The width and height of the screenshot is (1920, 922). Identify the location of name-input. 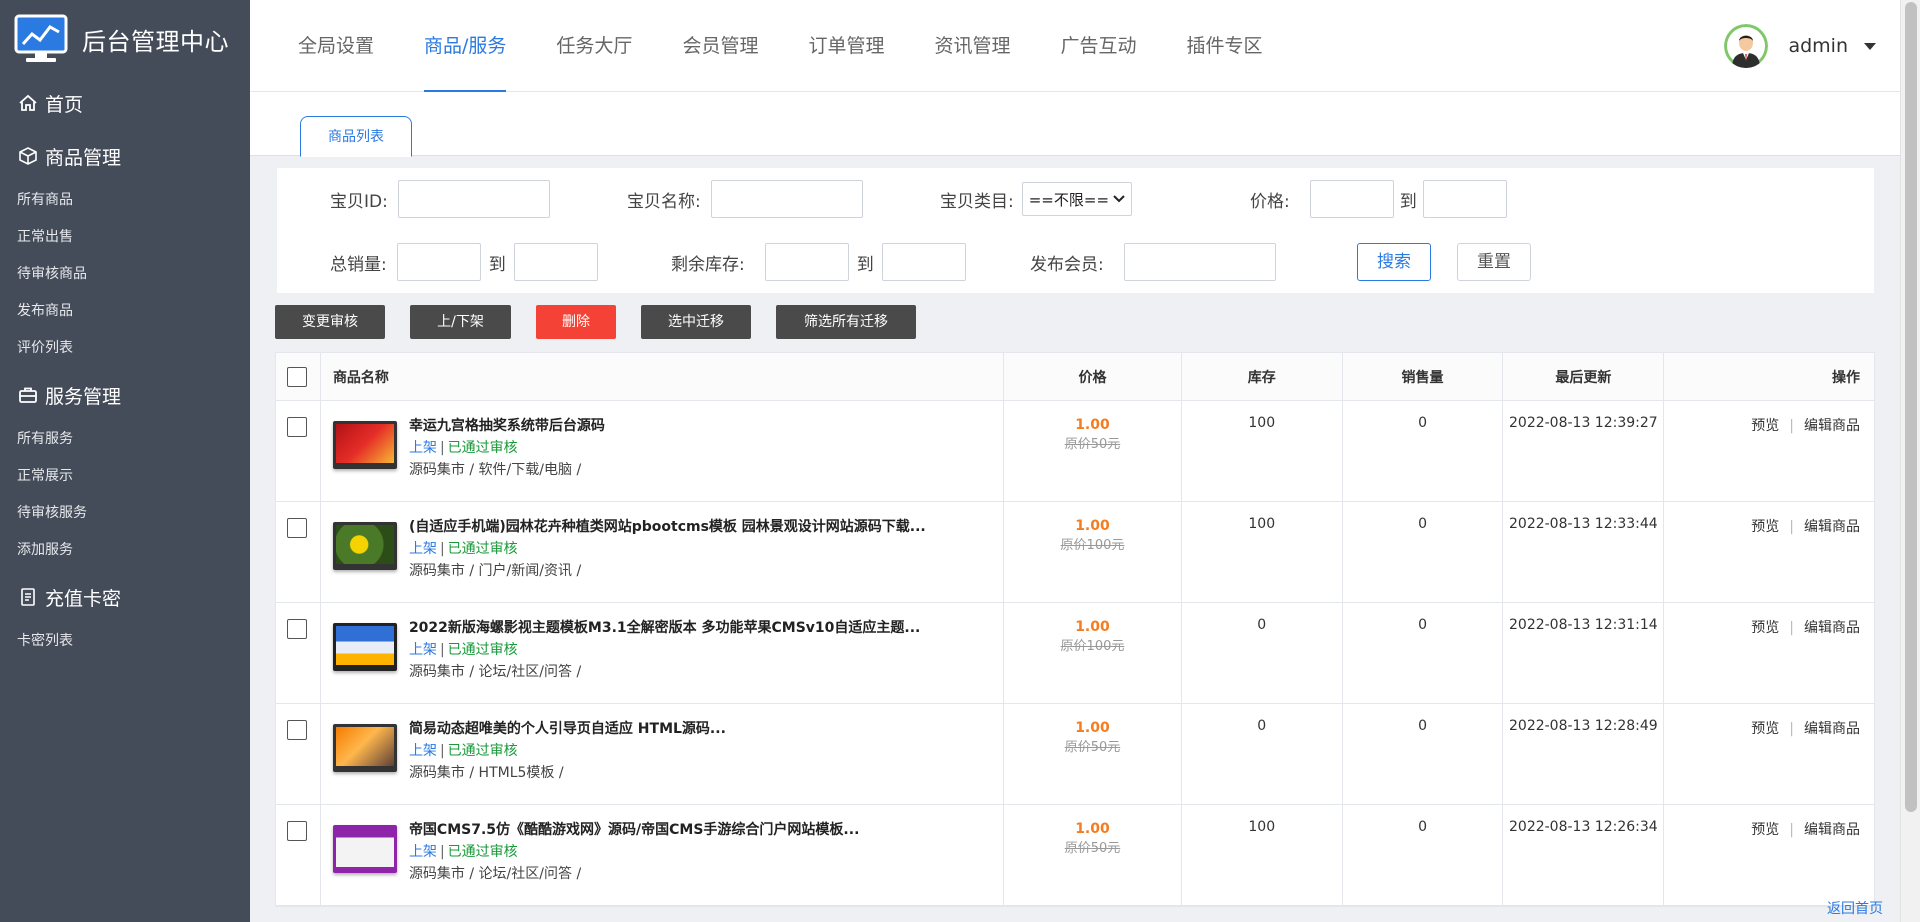
(786, 199).